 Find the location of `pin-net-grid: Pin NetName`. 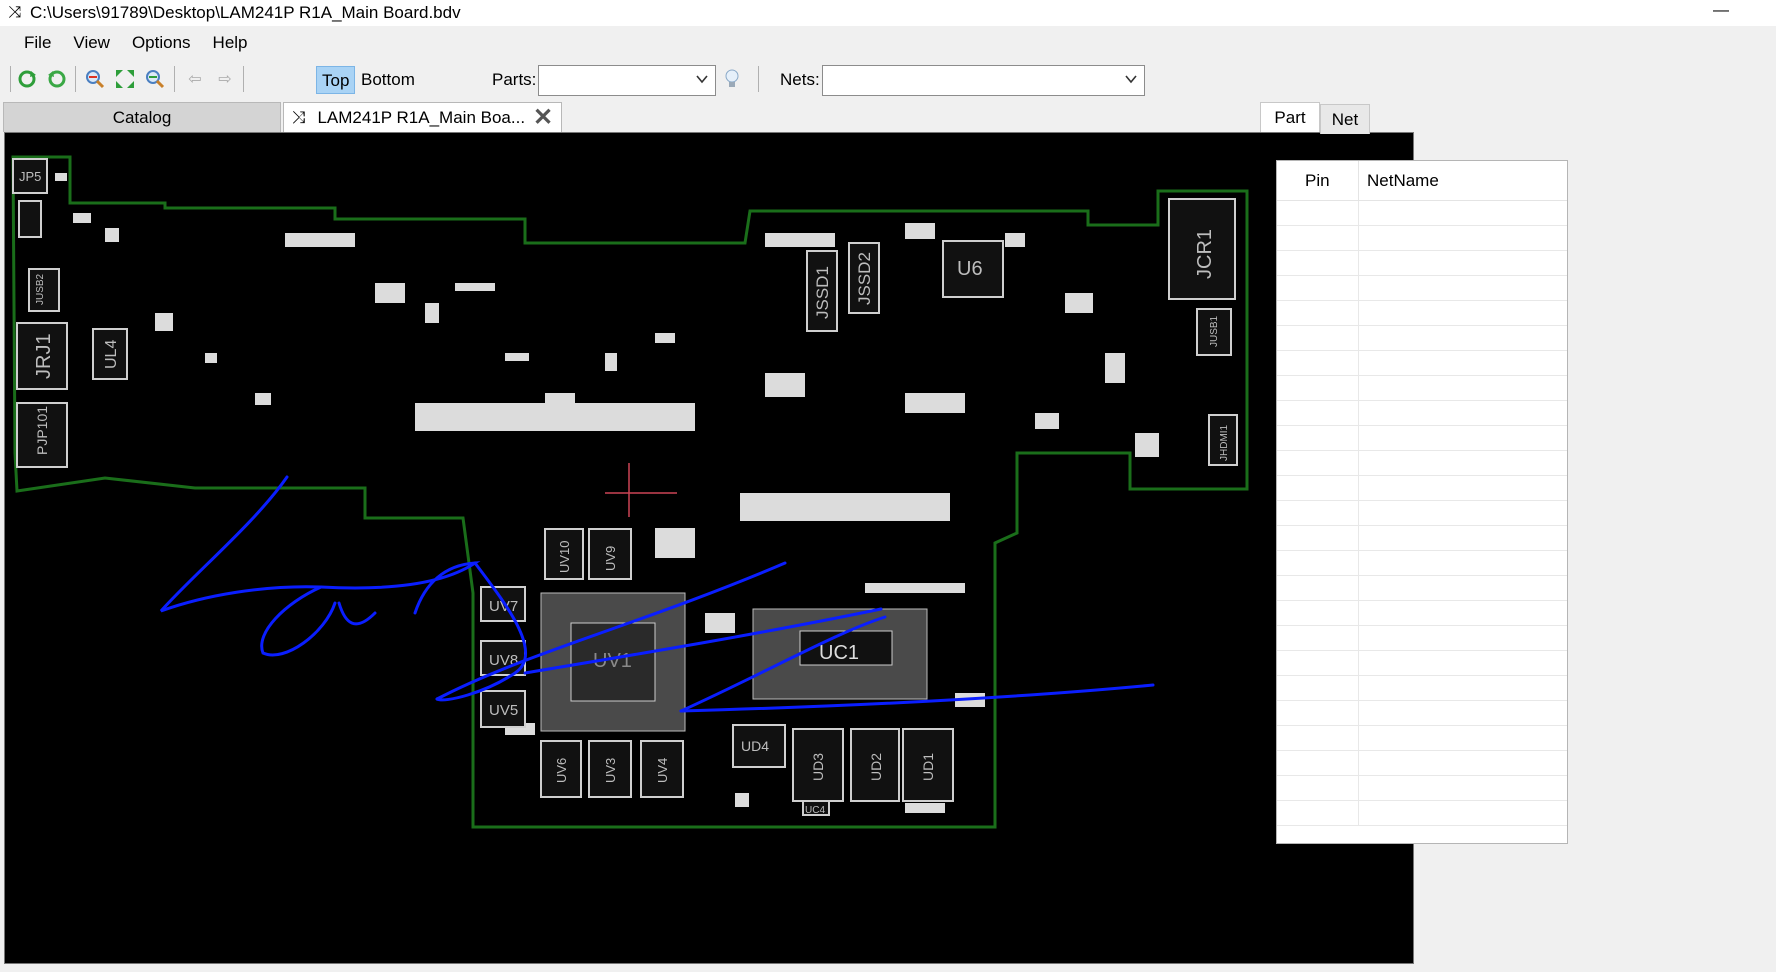

pin-net-grid: Pin NetName is located at coordinates (1422, 502).